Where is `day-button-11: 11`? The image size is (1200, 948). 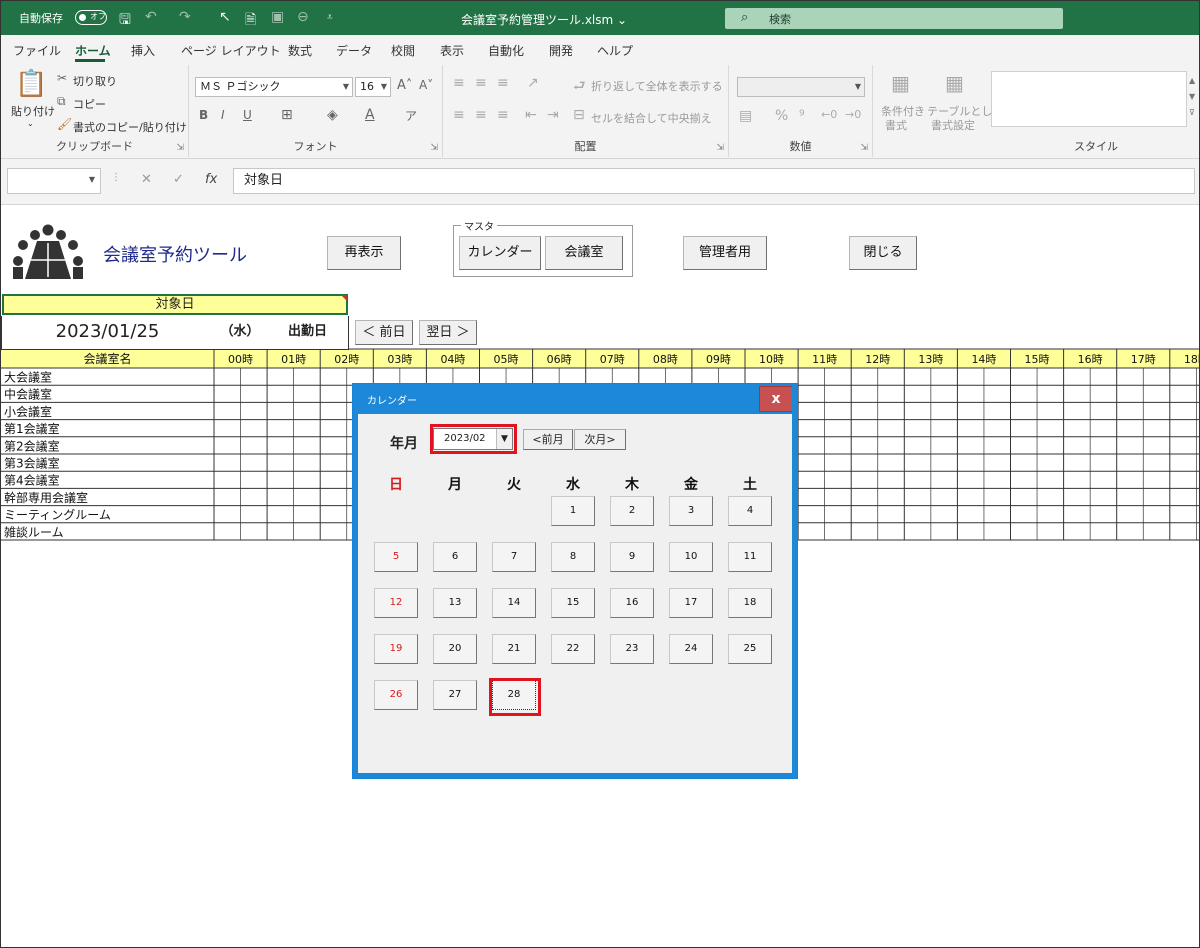 day-button-11: 11 is located at coordinates (750, 557).